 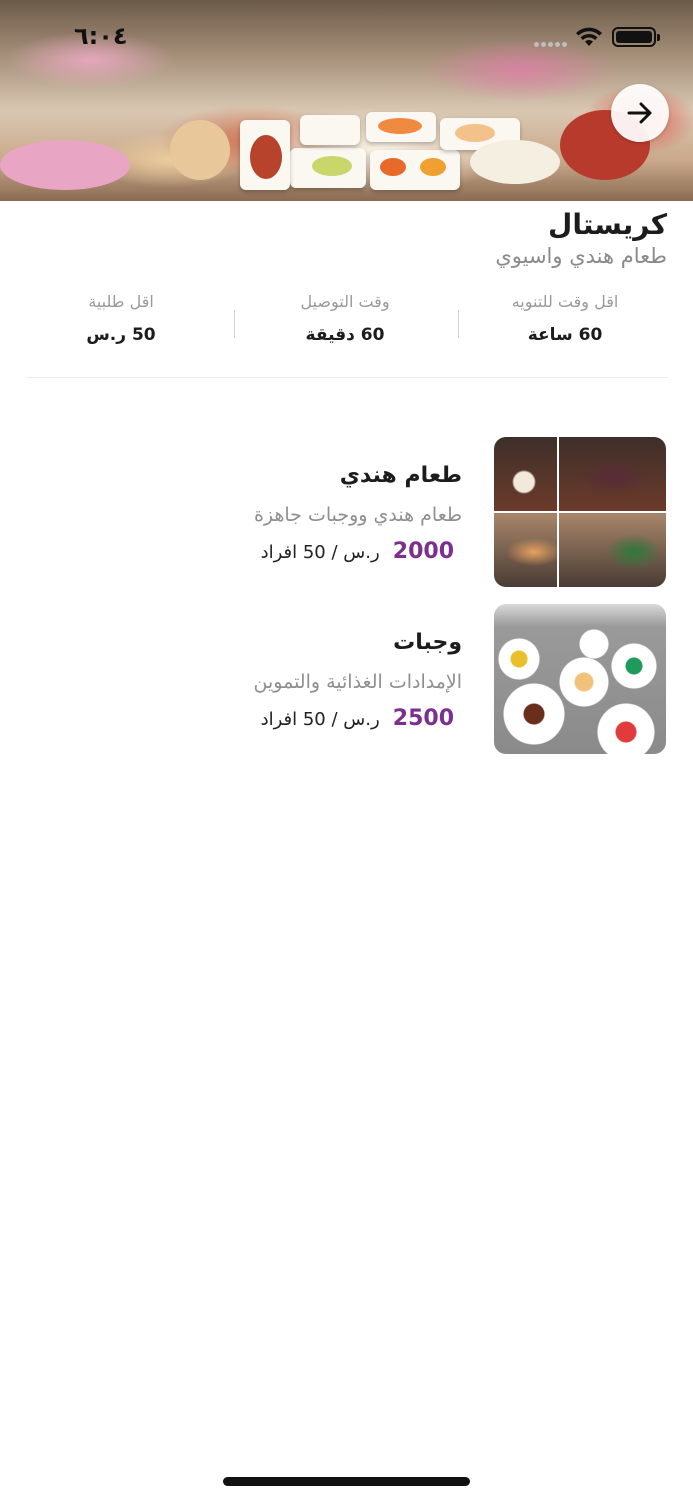 What do you see at coordinates (427, 642) in the screenshot?
I see `menu-item-name: وجبات` at bounding box center [427, 642].